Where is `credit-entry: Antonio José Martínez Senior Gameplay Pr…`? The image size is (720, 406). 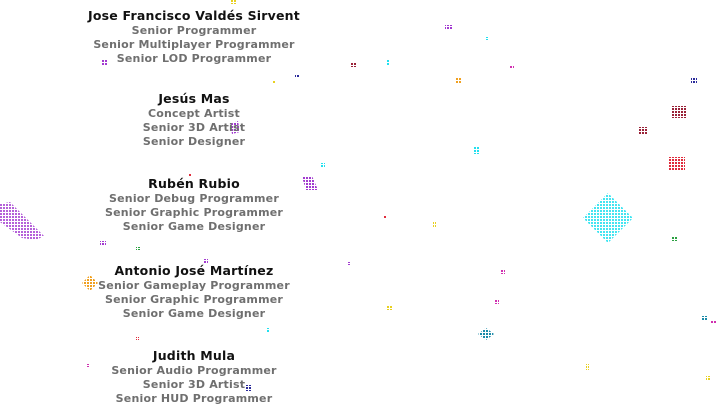
credit-entry: Antonio José Martínez Senior Gameplay Pr… is located at coordinates (194, 292).